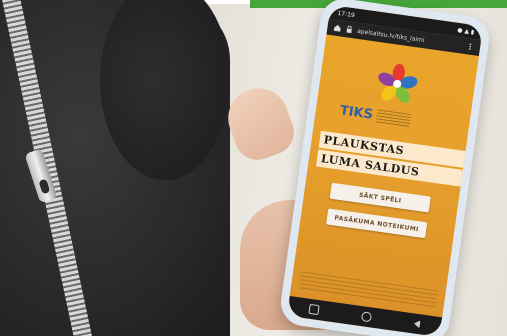 Image resolution: width=507 pixels, height=336 pixels. Describe the element at coordinates (165, 90) in the screenshot. I see `jacket-hood` at that location.